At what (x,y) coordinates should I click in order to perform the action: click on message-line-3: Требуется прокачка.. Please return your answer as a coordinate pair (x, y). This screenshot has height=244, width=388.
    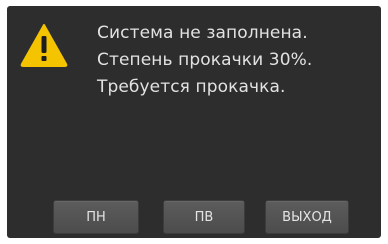
    Looking at the image, I should click on (191, 87).